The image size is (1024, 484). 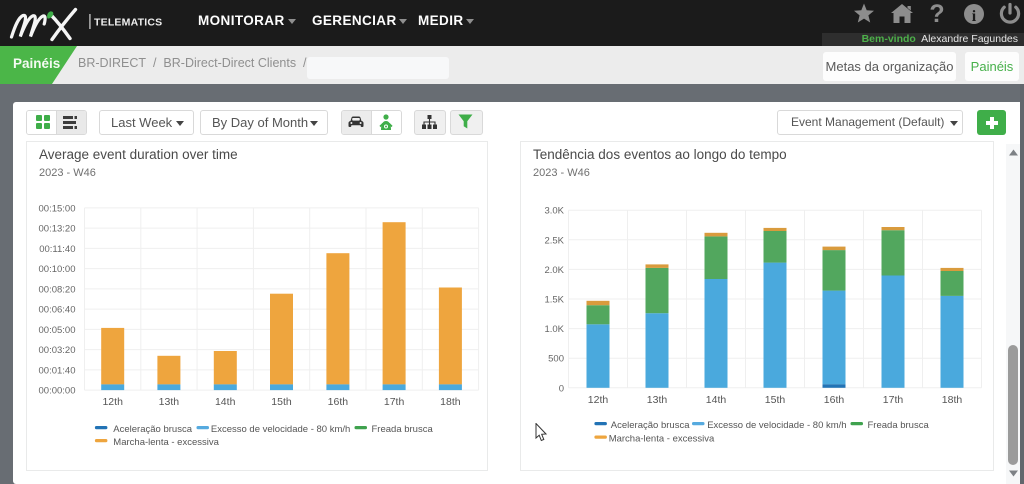 I want to click on svg-text: 00:06:40, so click(x=56, y=309).